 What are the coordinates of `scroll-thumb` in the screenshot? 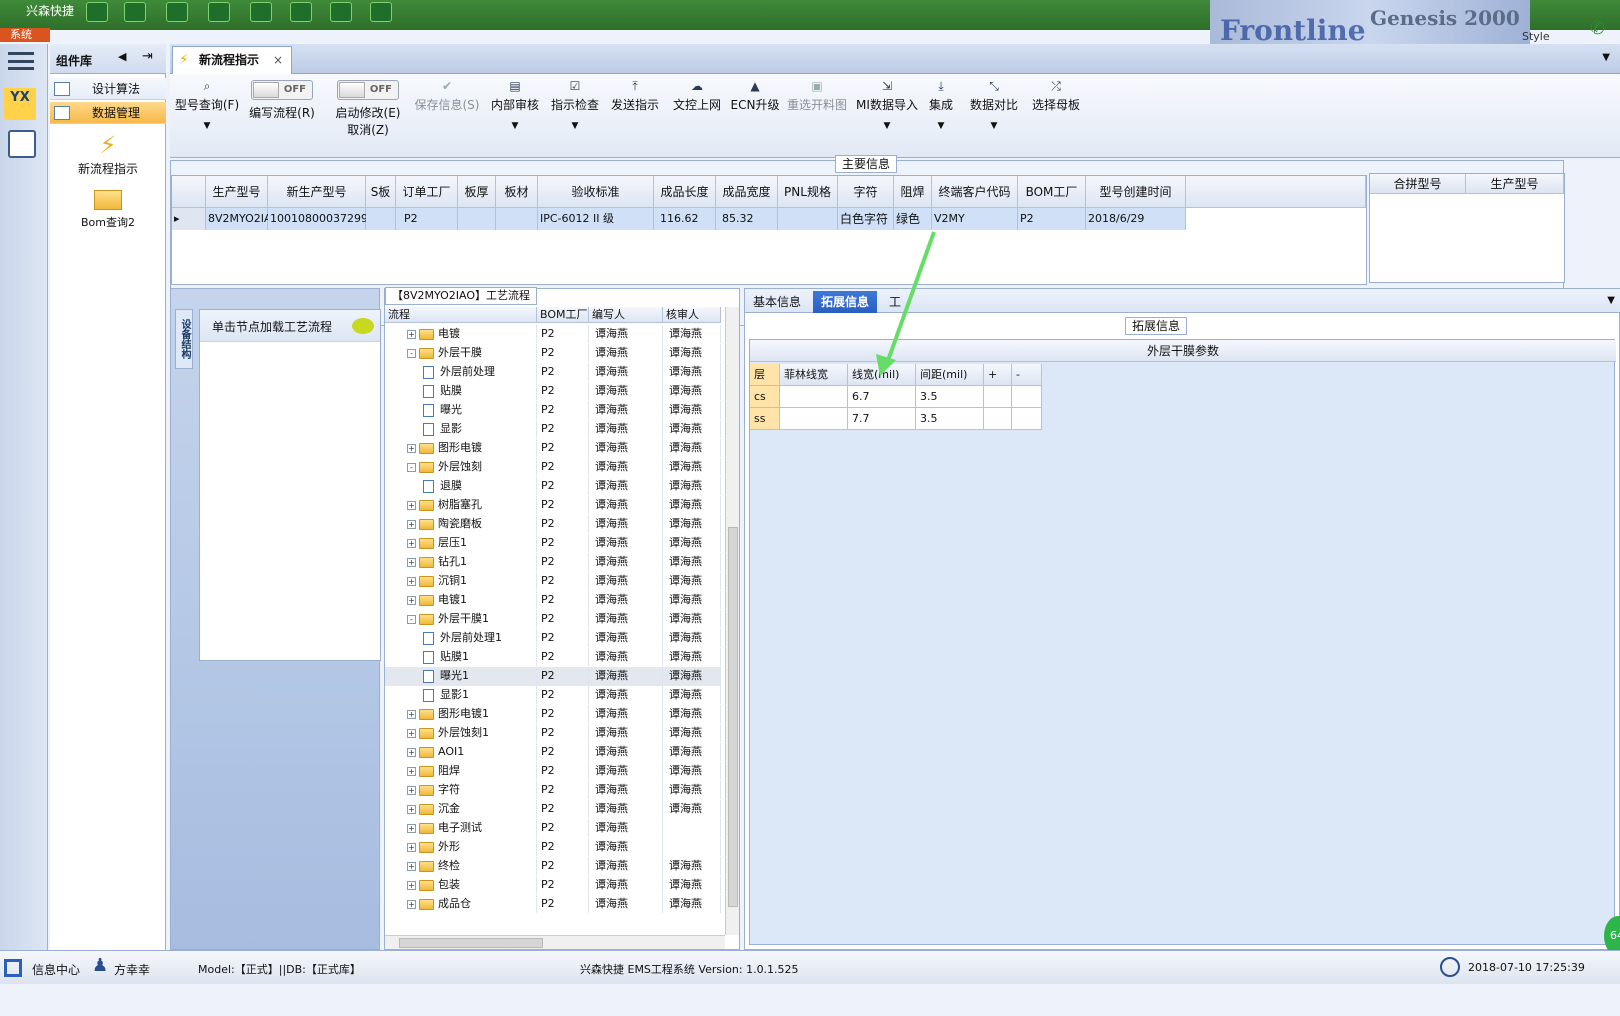 It's located at (471, 943).